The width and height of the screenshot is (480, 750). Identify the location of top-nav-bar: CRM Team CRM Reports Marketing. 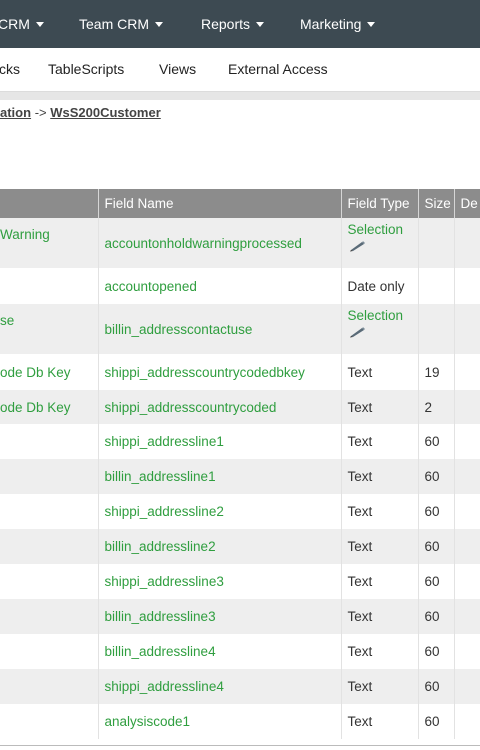
(240, 24).